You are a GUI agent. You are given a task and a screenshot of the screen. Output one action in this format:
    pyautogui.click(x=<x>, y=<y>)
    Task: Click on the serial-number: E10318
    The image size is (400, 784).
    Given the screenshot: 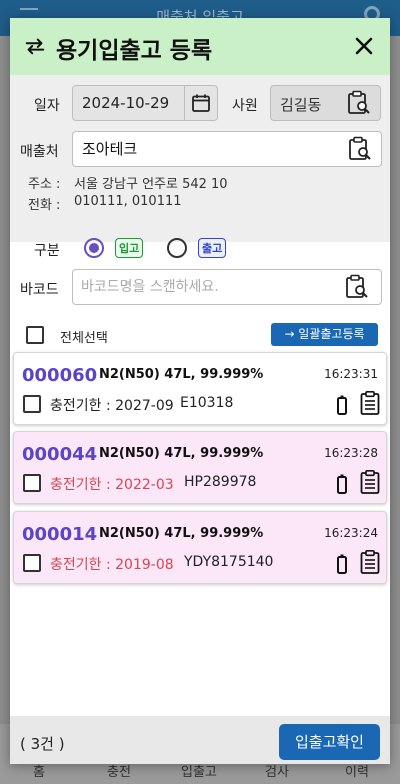 What is the action you would take?
    pyautogui.click(x=207, y=403)
    